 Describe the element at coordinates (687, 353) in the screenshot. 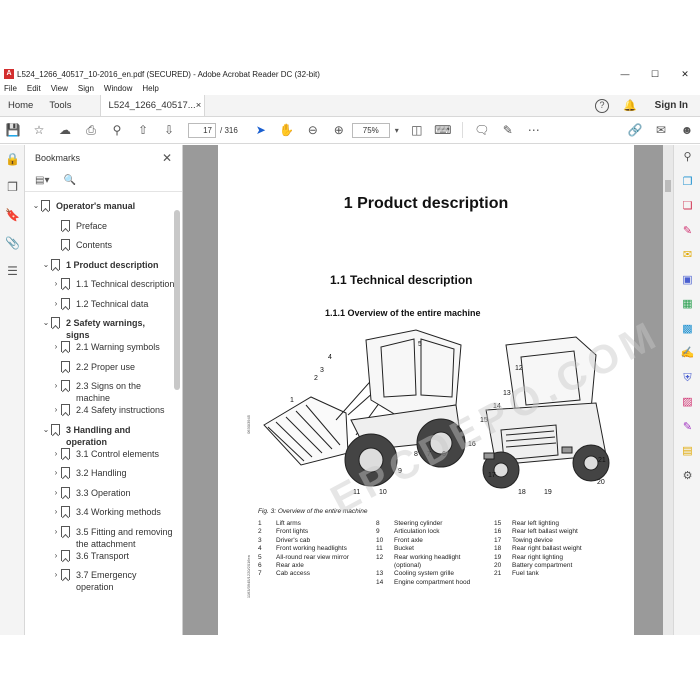

I see `fill-sign-icon: ✍` at that location.